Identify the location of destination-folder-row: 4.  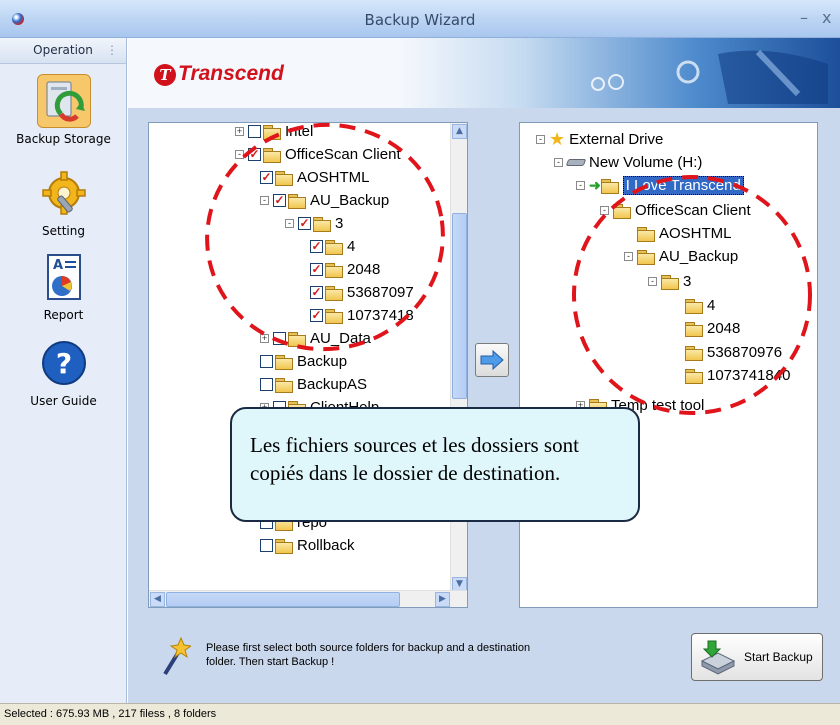
(700, 305).